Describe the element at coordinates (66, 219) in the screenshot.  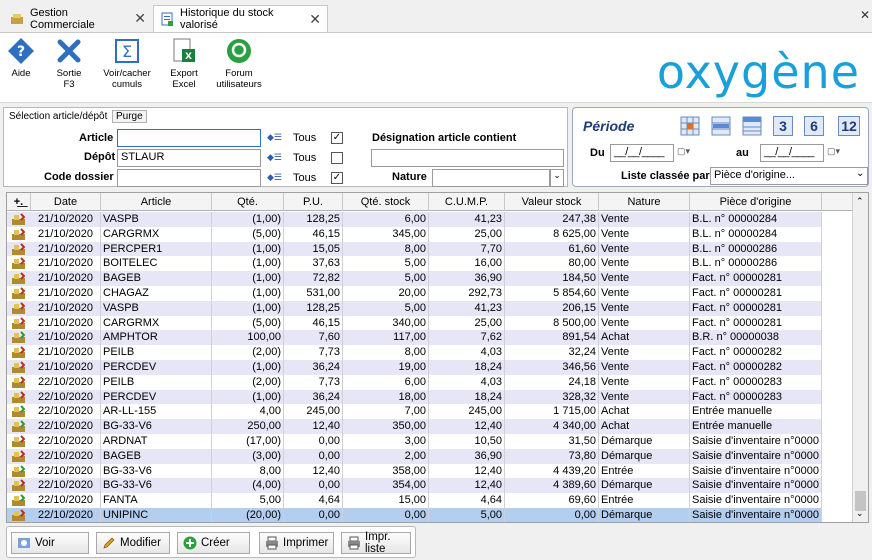
I see `table-cell: 21/10/2020` at that location.